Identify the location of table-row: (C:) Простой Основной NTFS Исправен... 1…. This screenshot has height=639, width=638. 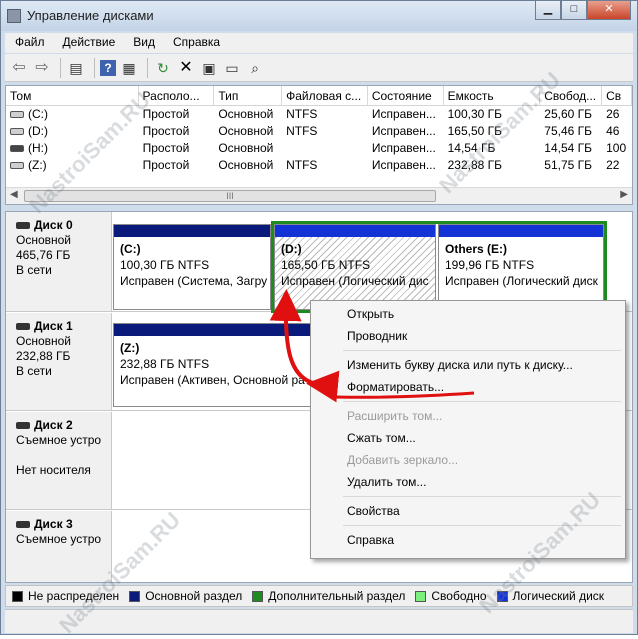
(319, 114).